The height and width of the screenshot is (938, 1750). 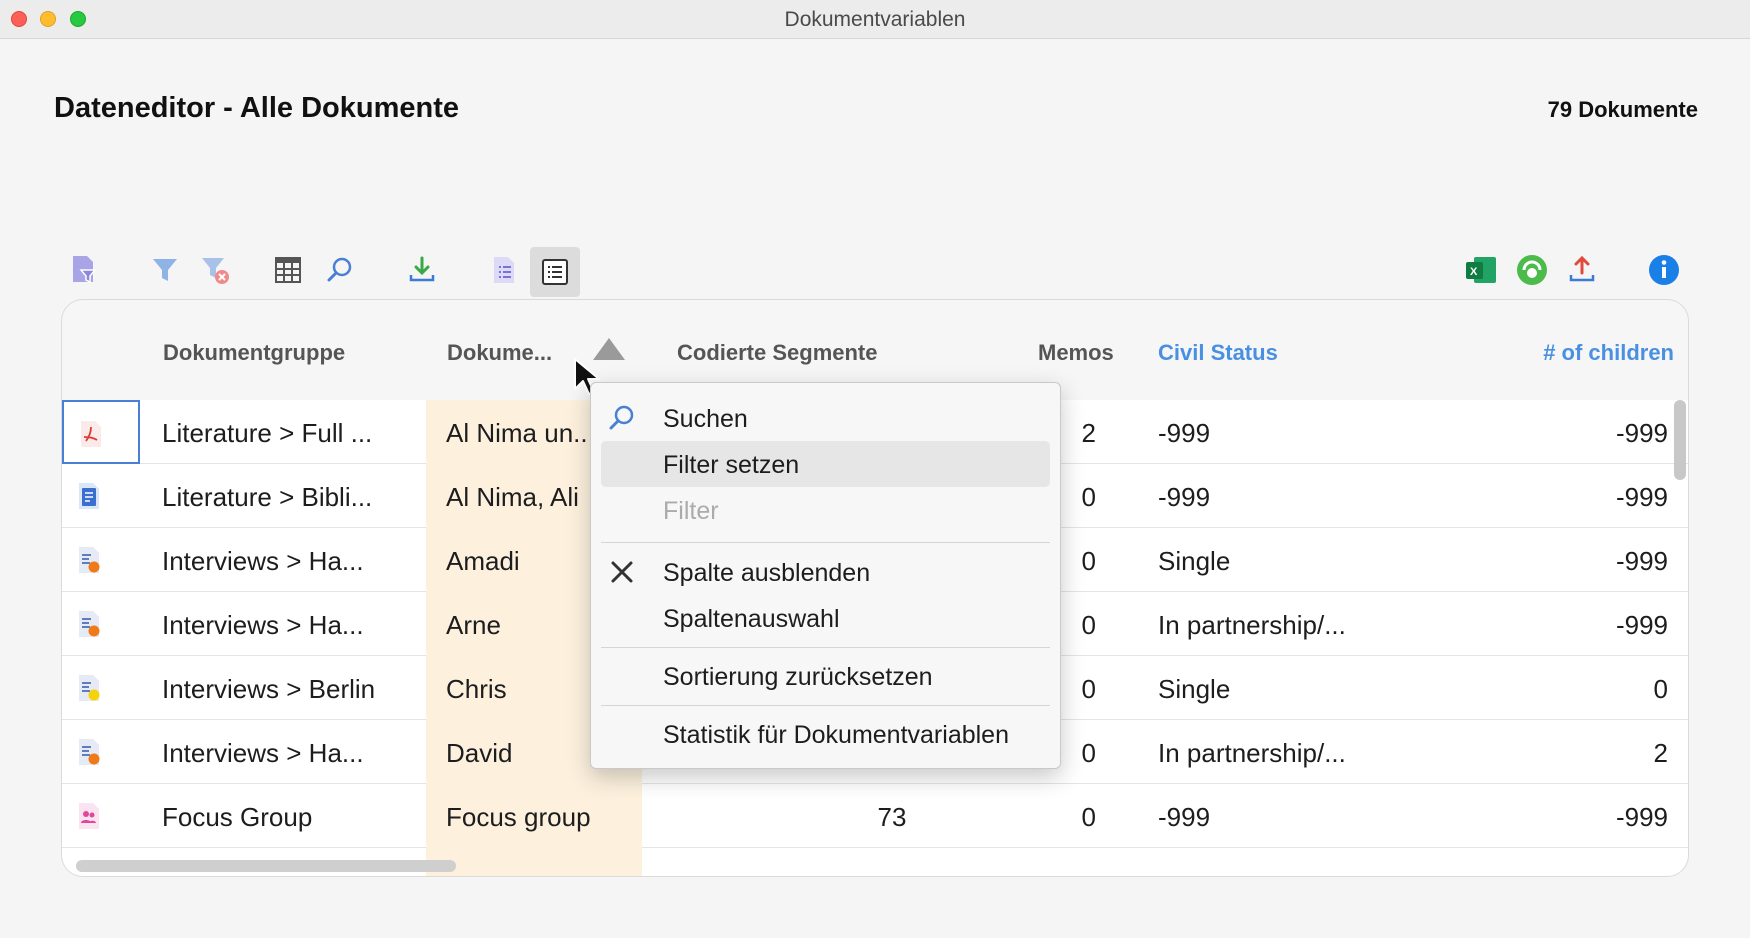 What do you see at coordinates (89, 496) in the screenshot?
I see `text-document-icon` at bounding box center [89, 496].